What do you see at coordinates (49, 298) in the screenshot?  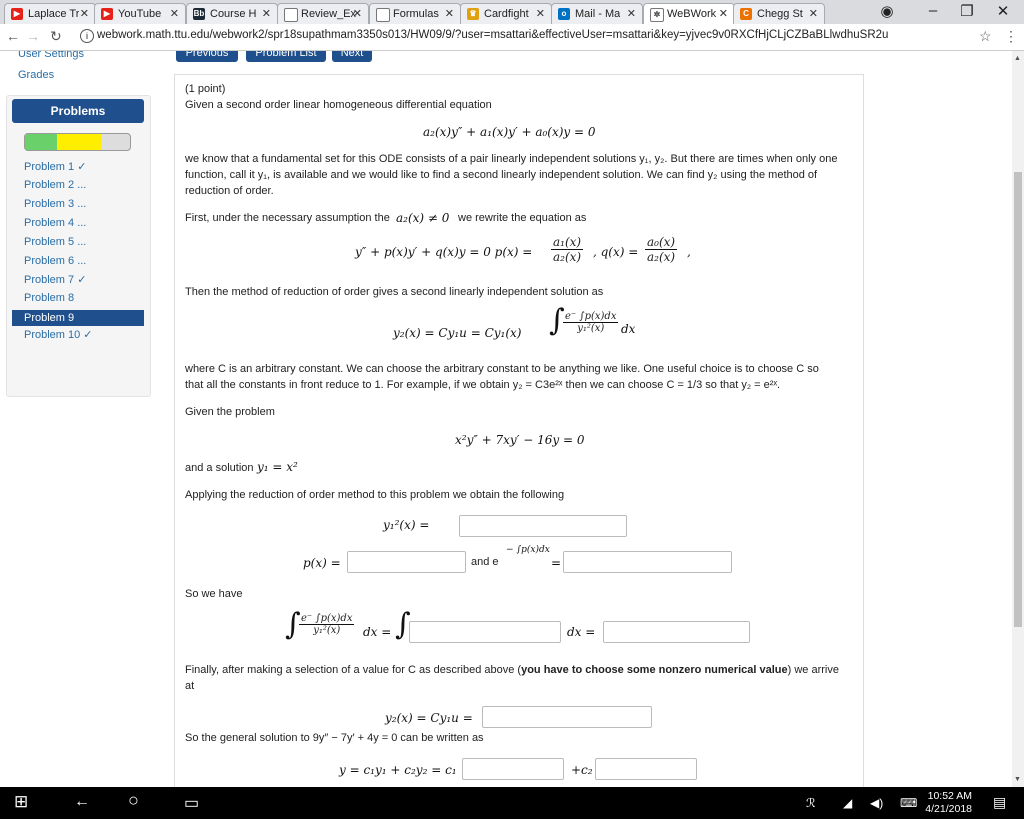 I see `problem-link: Problem 8` at bounding box center [49, 298].